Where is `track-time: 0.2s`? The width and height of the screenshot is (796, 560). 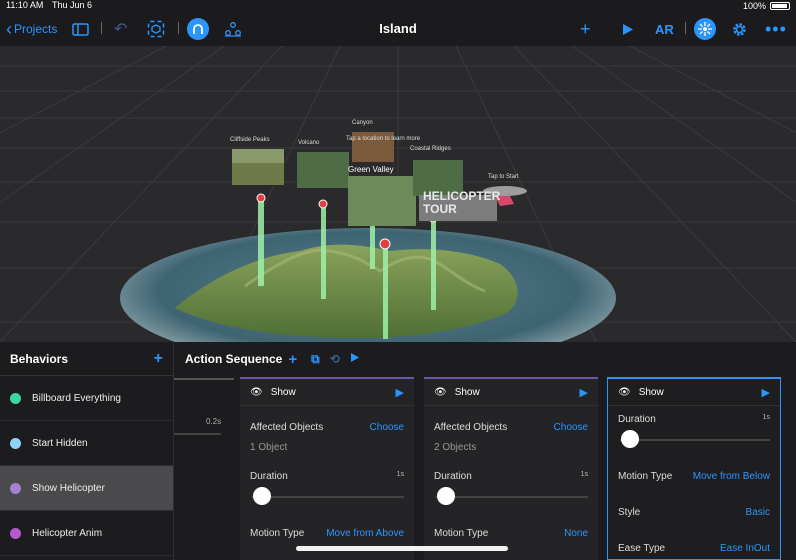 track-time: 0.2s is located at coordinates (214, 421).